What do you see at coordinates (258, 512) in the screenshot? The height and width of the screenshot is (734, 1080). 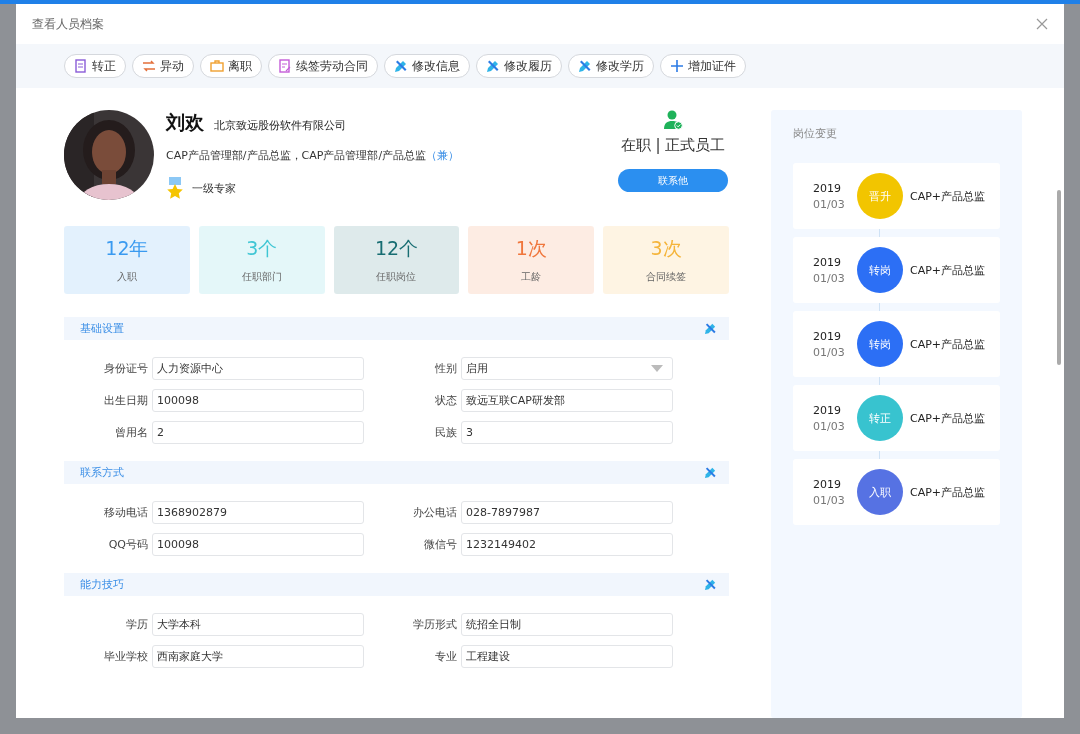 I see `input-field: 1368902879` at bounding box center [258, 512].